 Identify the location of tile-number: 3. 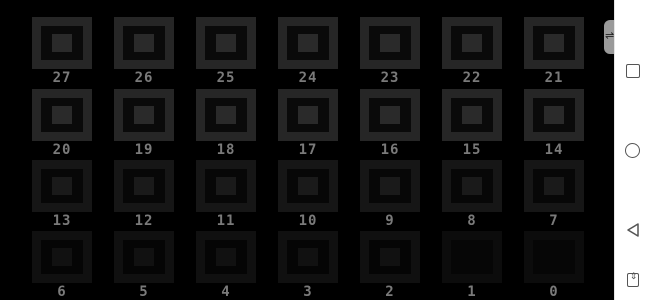
(308, 292).